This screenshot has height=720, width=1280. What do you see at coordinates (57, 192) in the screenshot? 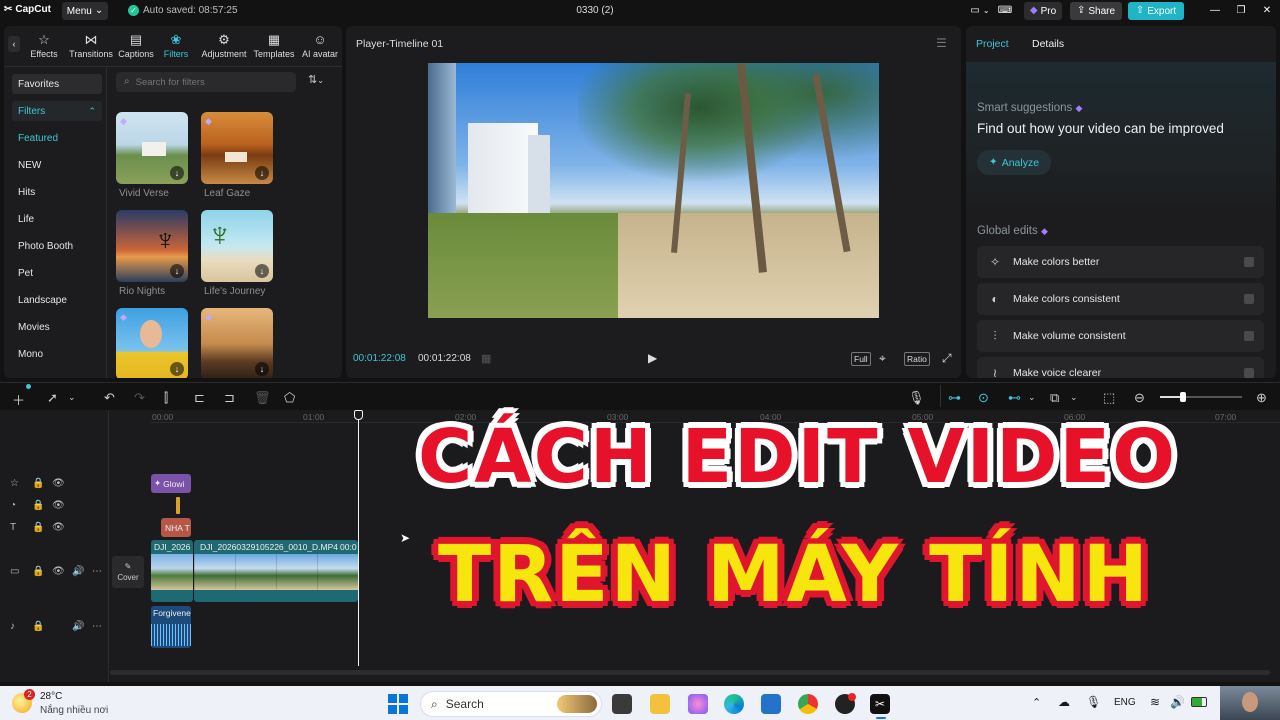
I see `category-hits: Hits` at bounding box center [57, 192].